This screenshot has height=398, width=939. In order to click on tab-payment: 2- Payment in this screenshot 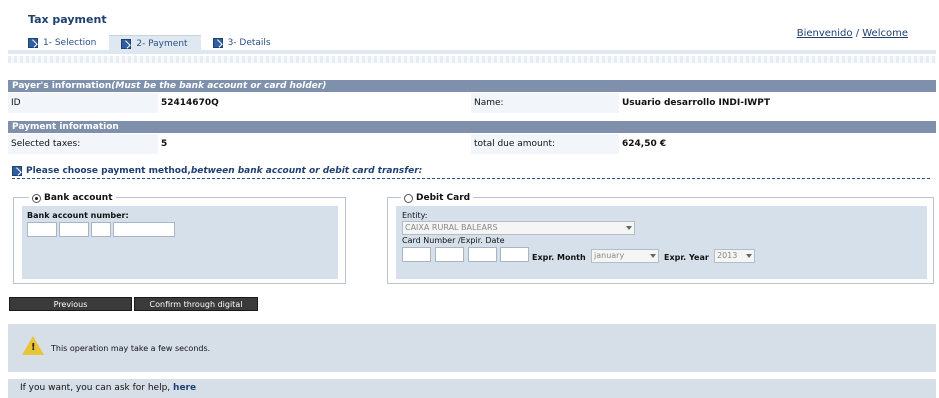, I will do `click(155, 43)`.